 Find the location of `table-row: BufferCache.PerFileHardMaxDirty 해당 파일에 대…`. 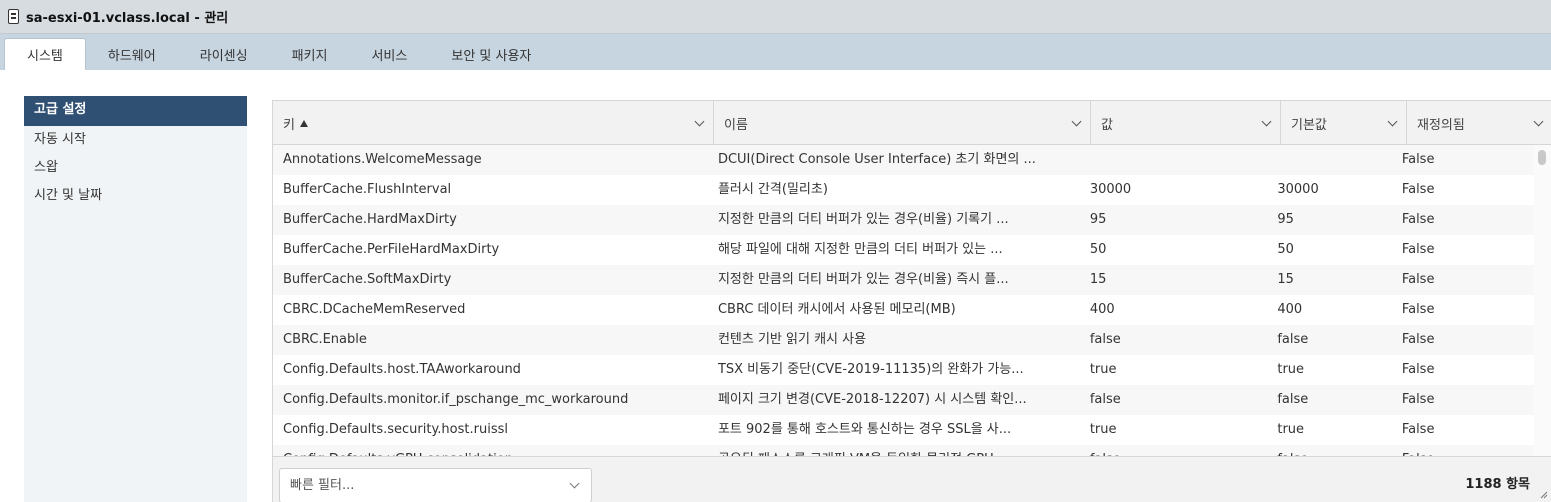

table-row: BufferCache.PerFileHardMaxDirty 해당 파일에 대… is located at coordinates (904, 250).